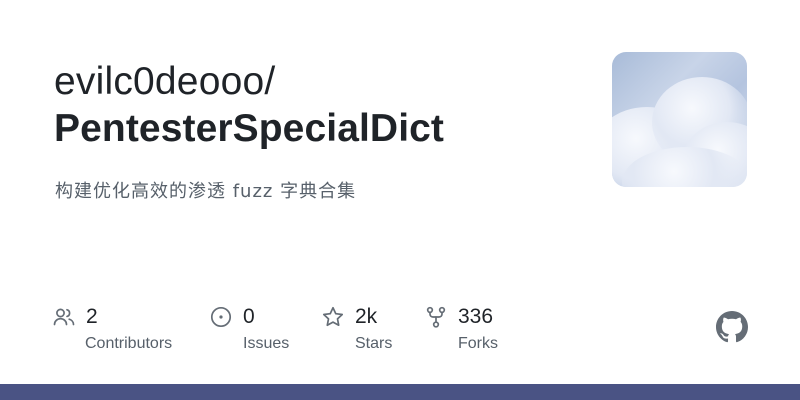  Describe the element at coordinates (112, 327) in the screenshot. I see `stat-contributors: 2 Contributors` at that location.